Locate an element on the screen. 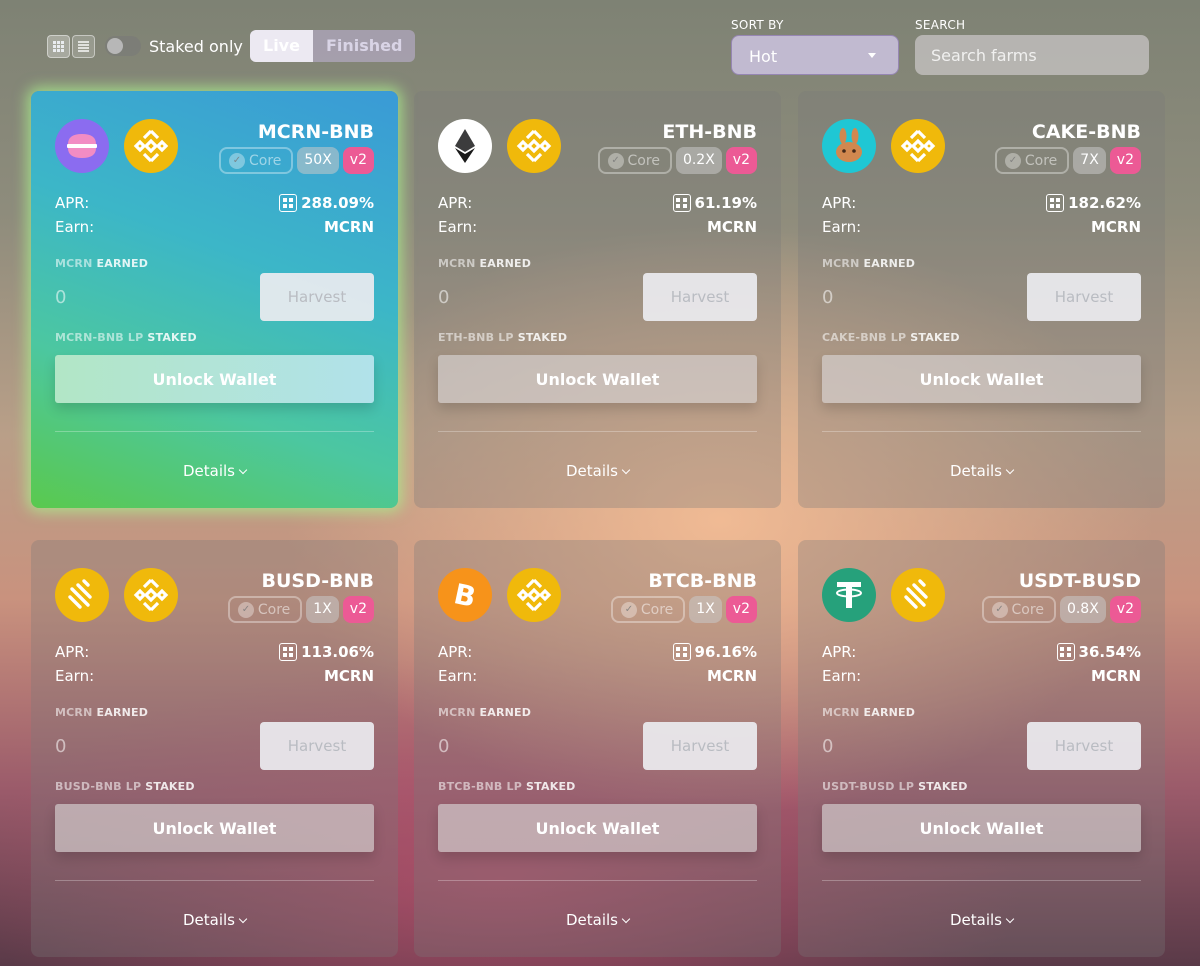 The width and height of the screenshot is (1200, 966). multiplier-badge: 50X is located at coordinates (318, 160).